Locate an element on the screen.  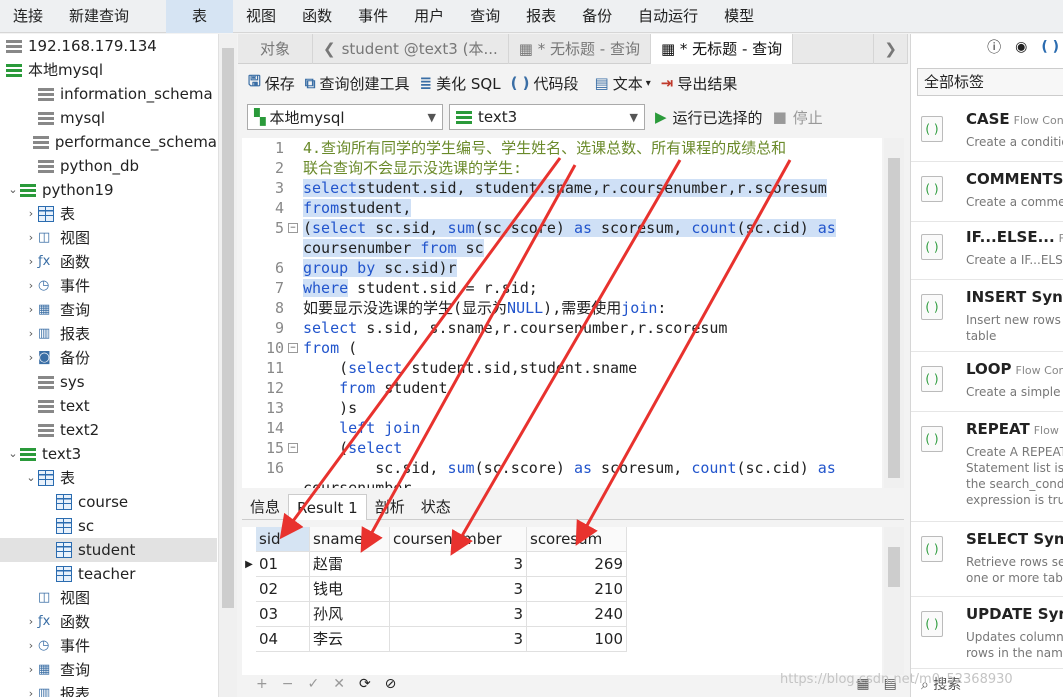
snippet-item: ( ) LOOPFlow Control Create a simple loop is located at coordinates (987, 383).